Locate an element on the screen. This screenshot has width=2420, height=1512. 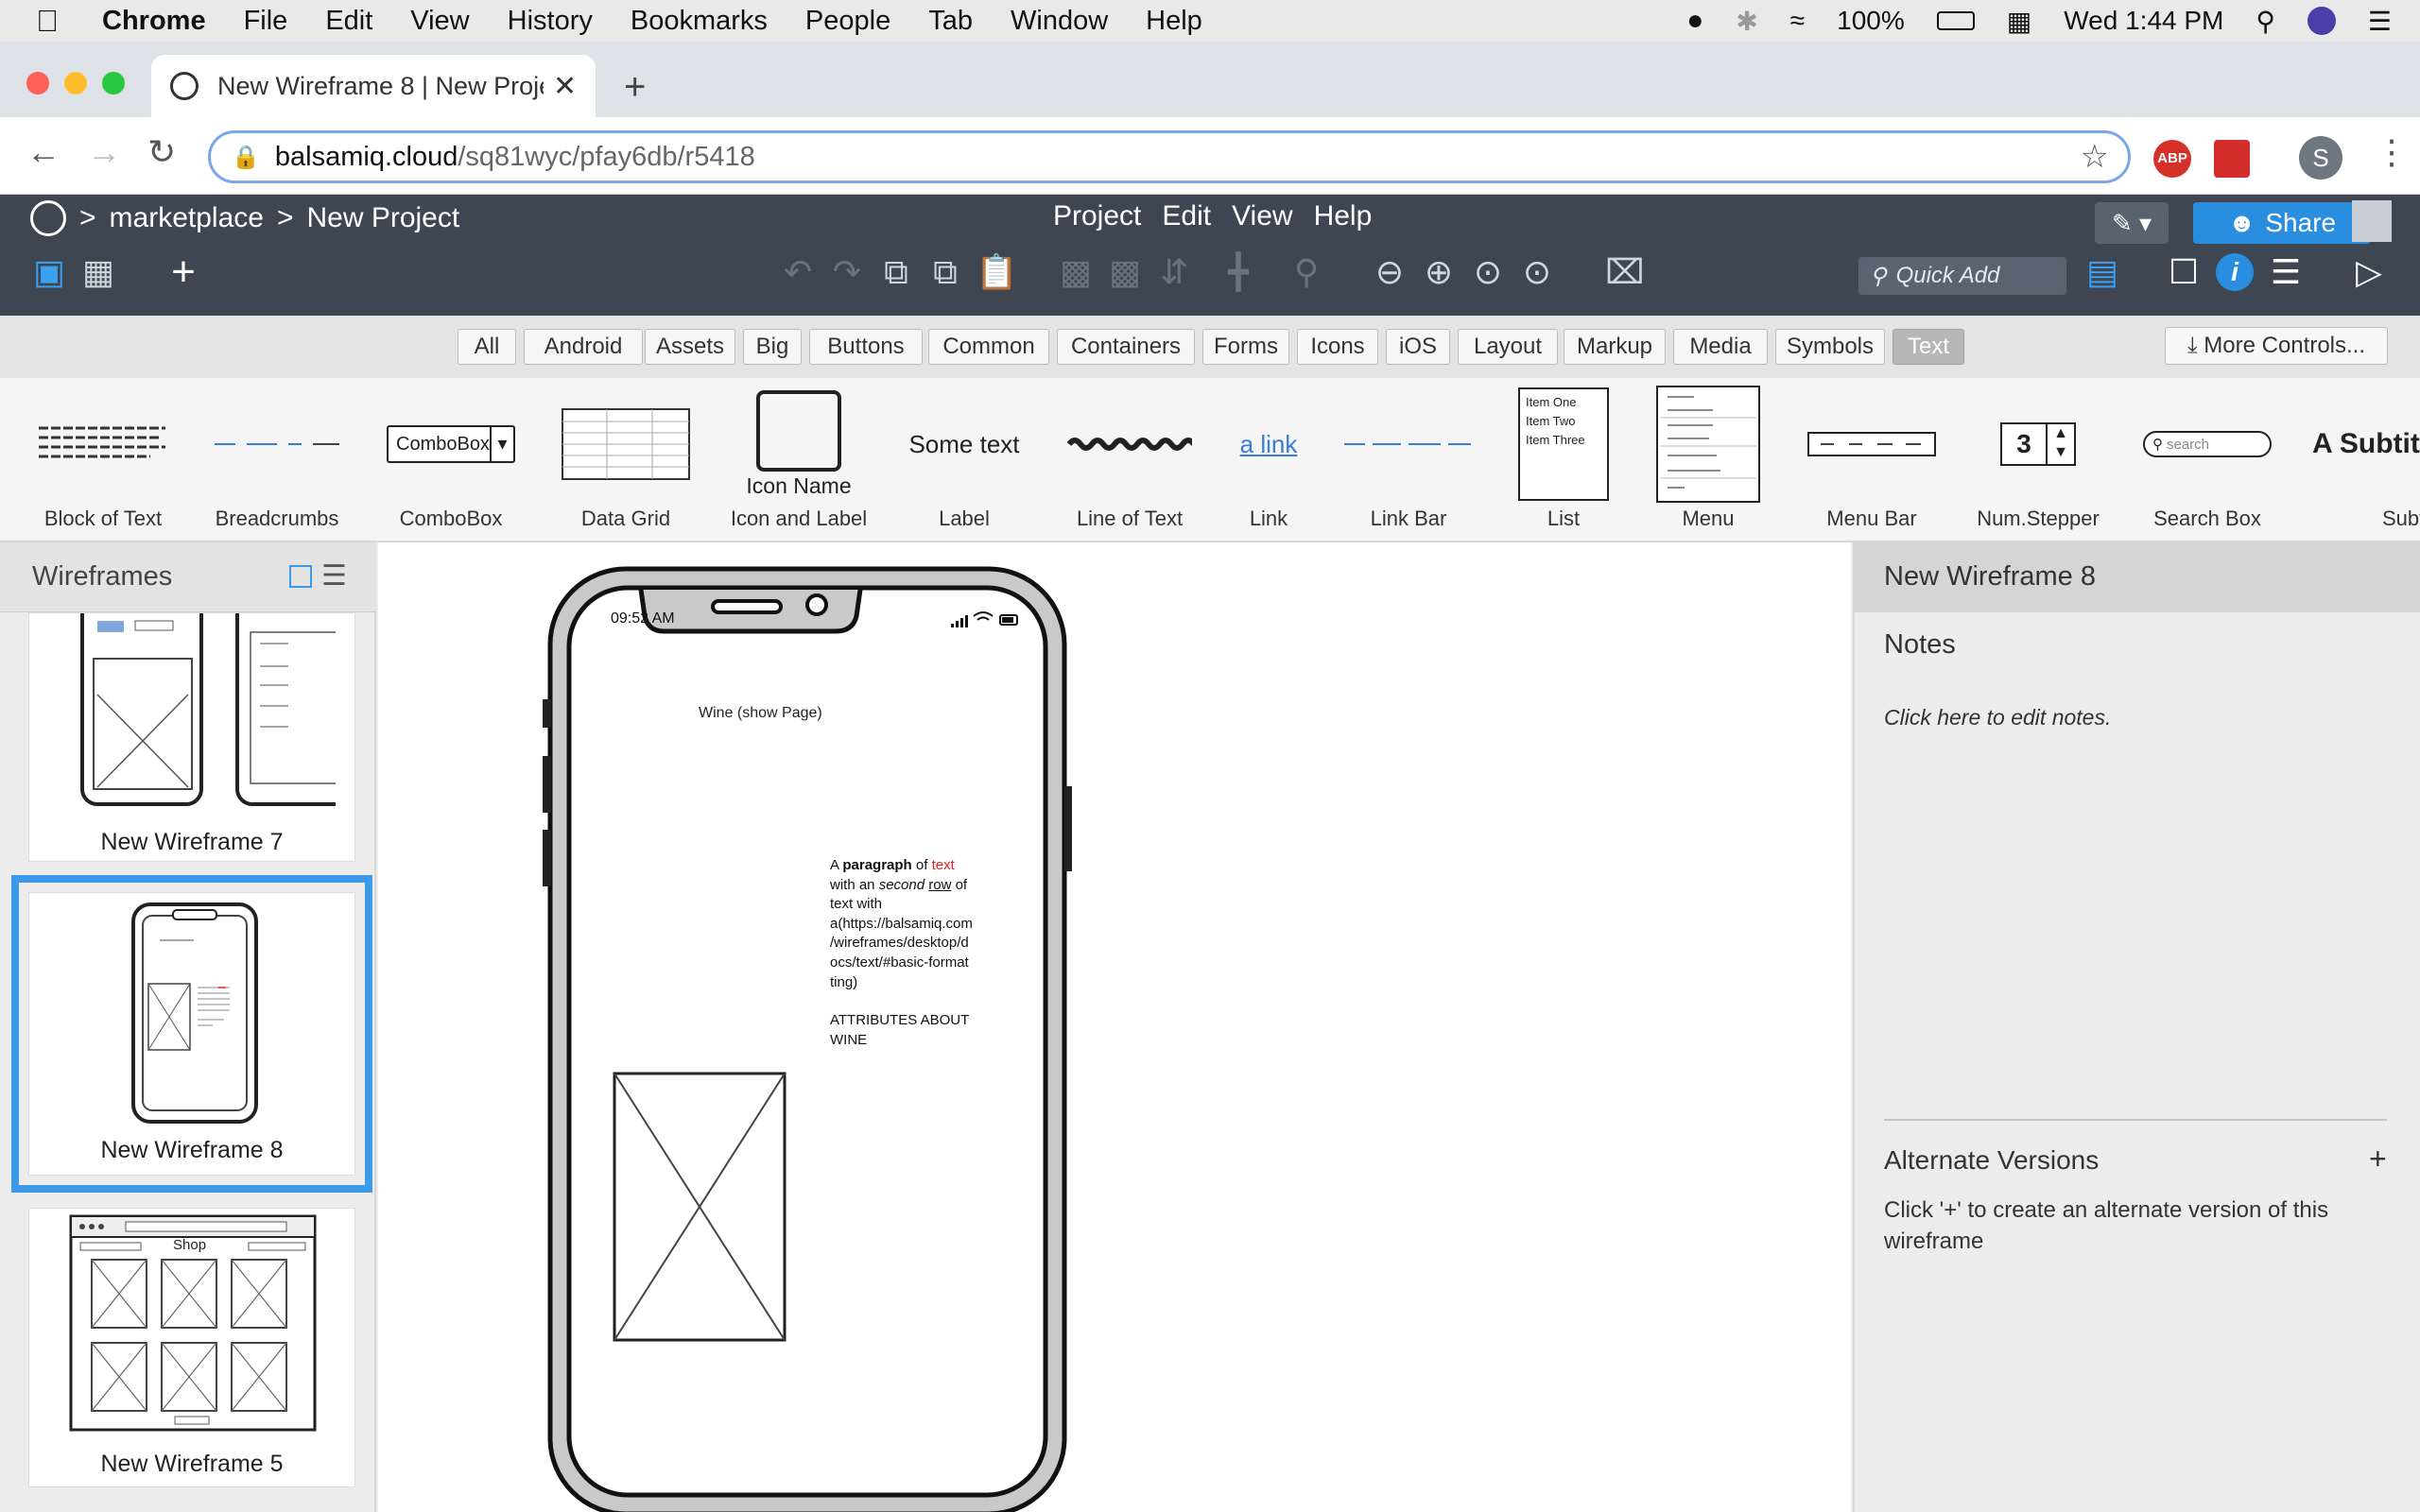
lib-num-stepper: 3 ▲ ▼ Num.Stepper is located at coordinates (2038, 460).